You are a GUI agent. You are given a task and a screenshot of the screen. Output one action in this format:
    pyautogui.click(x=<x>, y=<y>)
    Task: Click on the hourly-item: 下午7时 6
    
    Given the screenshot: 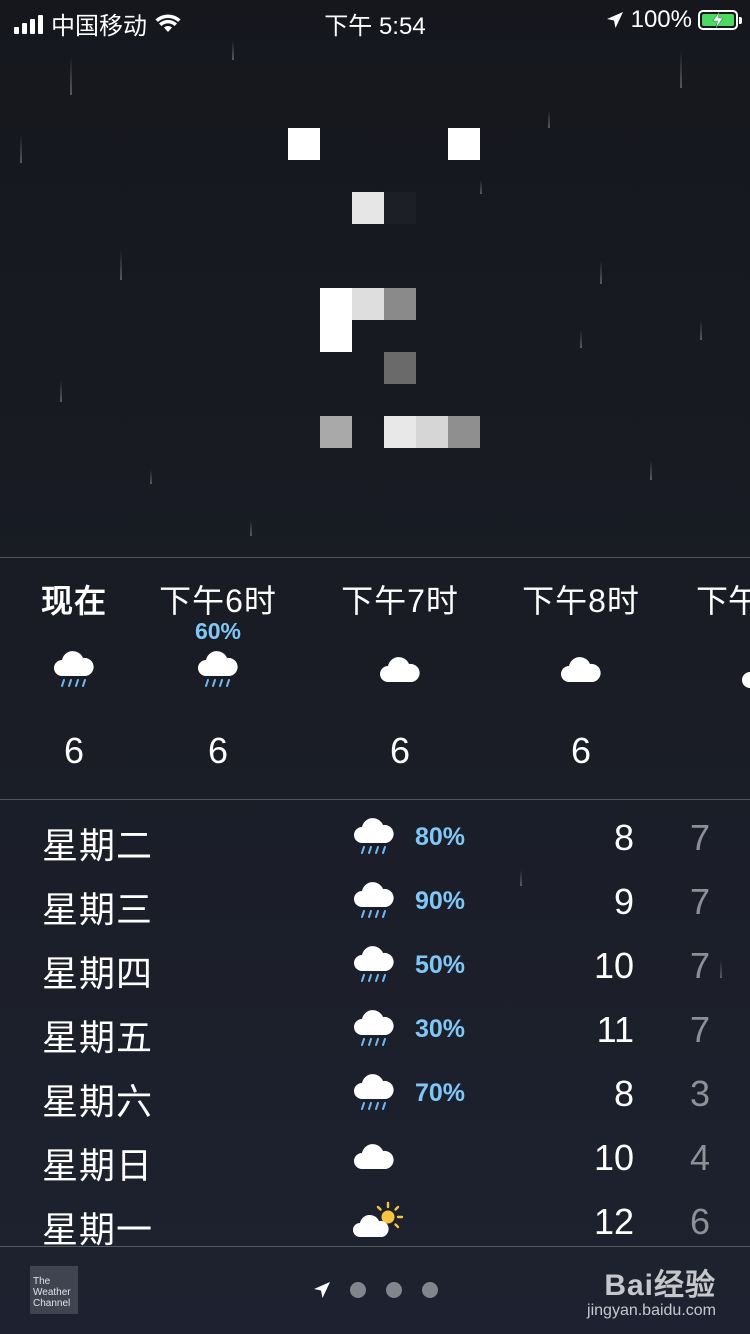 What is the action you would take?
    pyautogui.click(x=400, y=680)
    